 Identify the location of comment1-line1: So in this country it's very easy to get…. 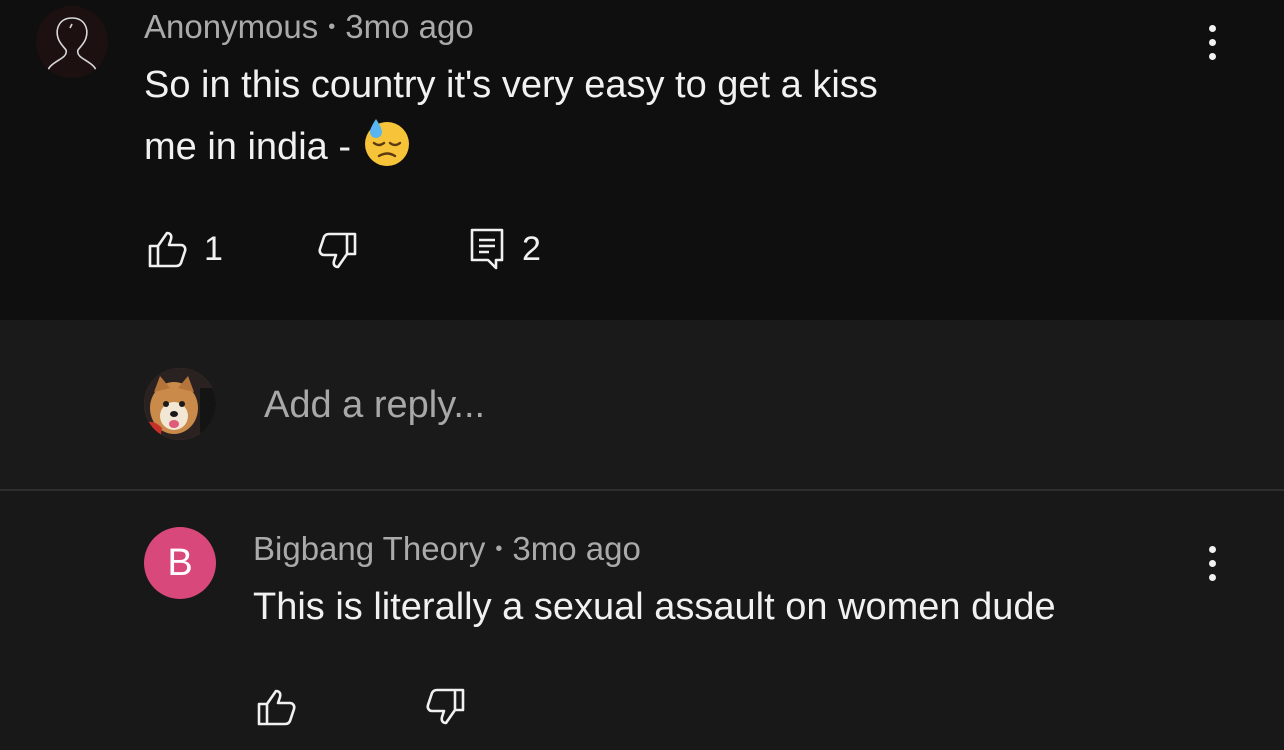
(511, 85).